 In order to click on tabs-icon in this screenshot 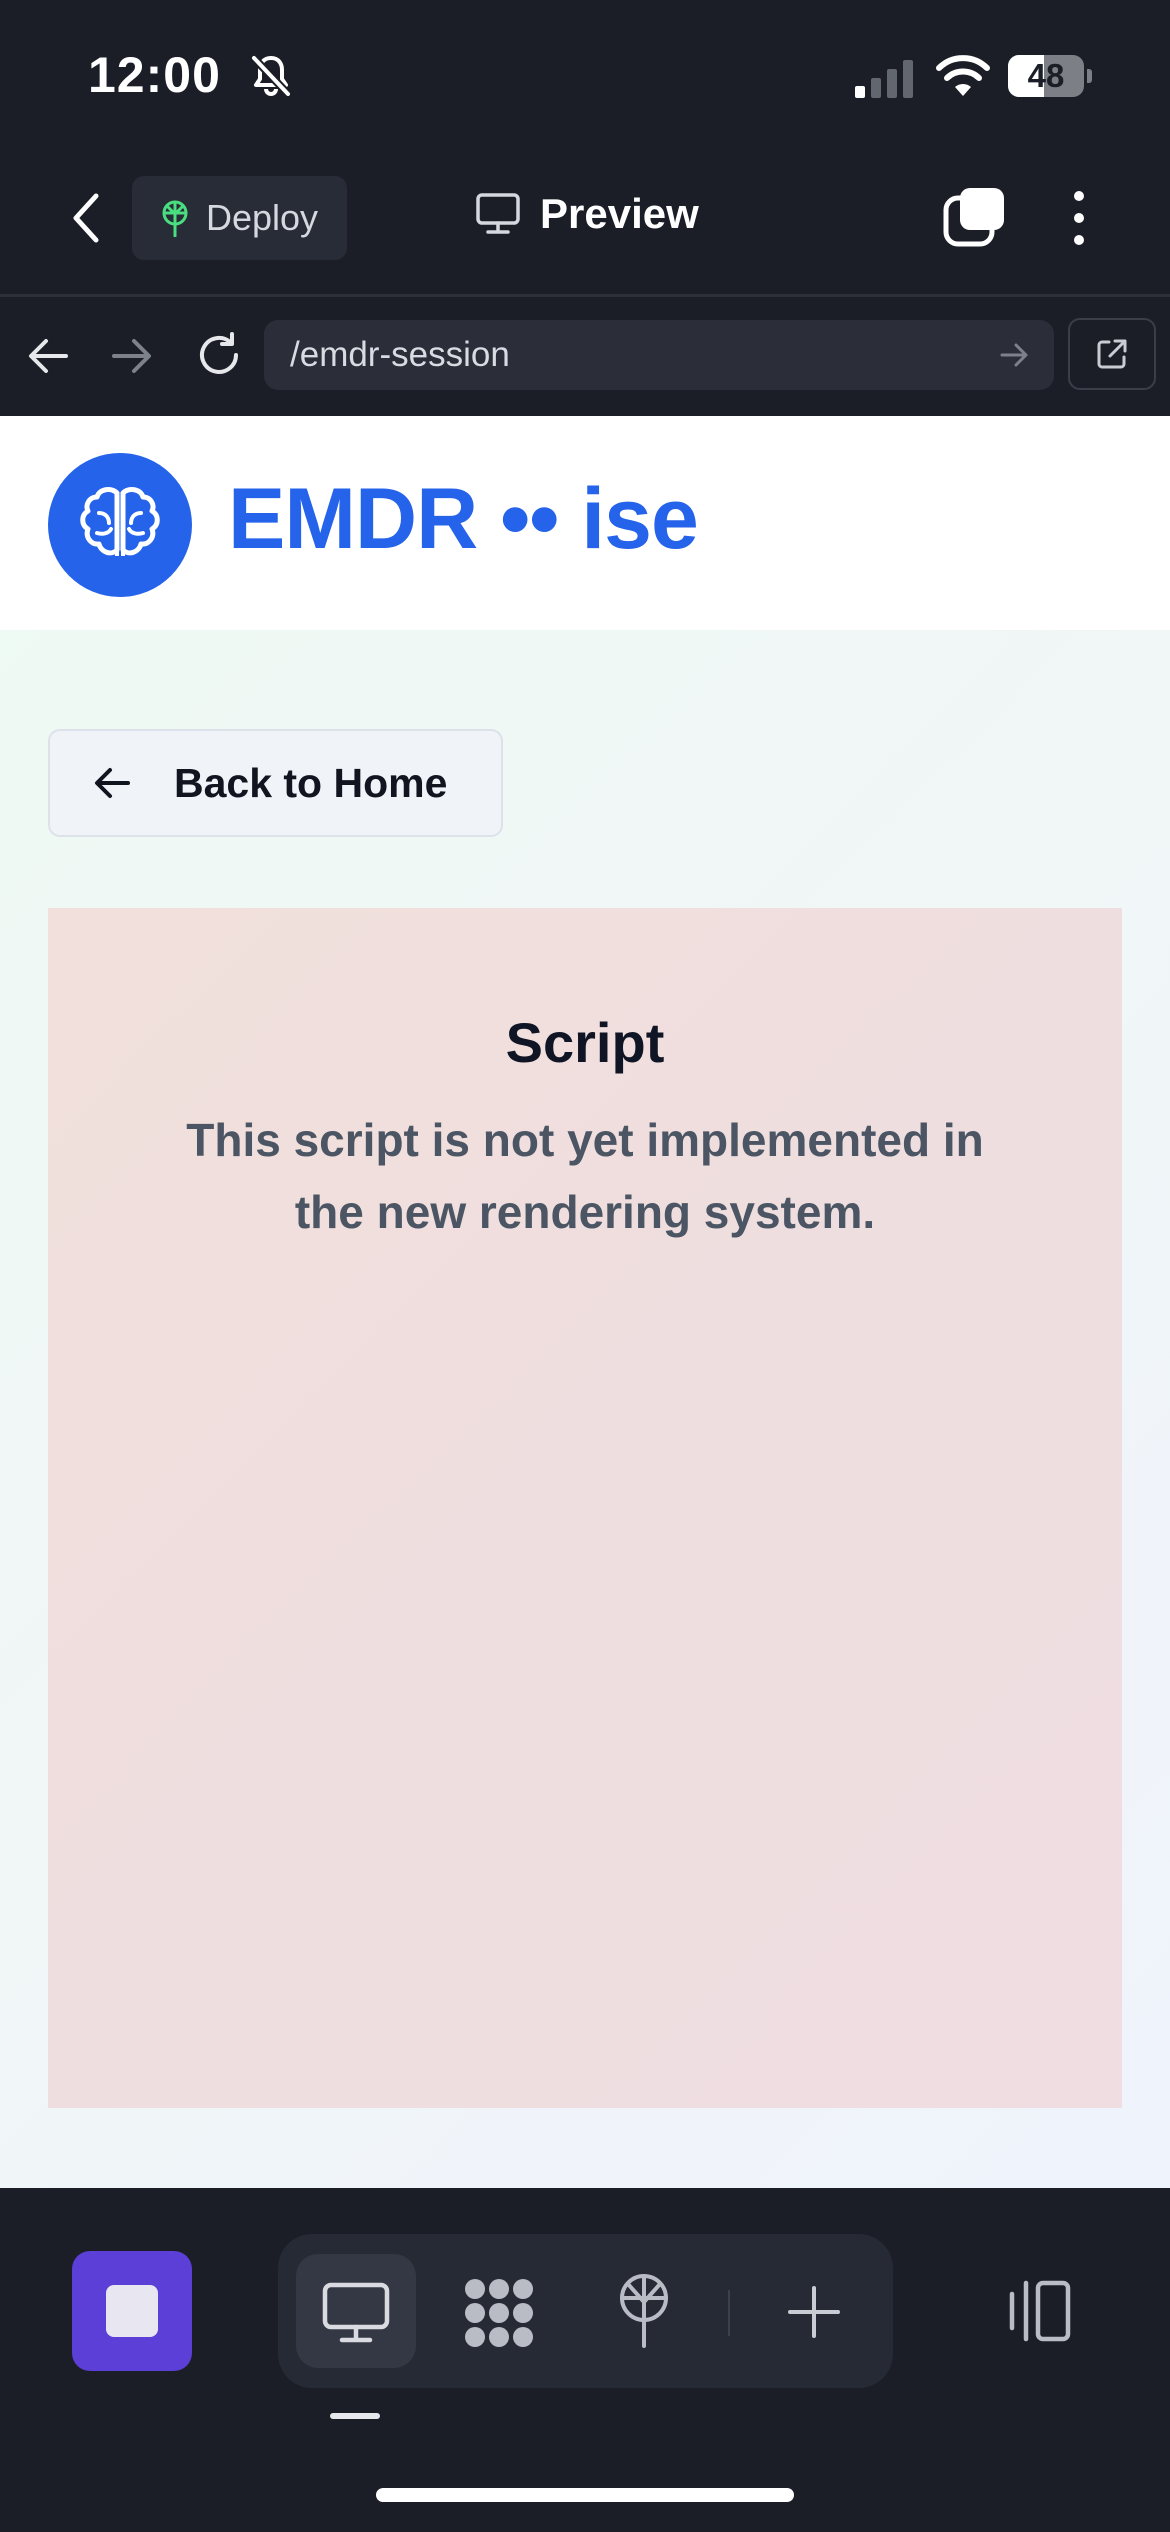, I will do `click(974, 217)`.